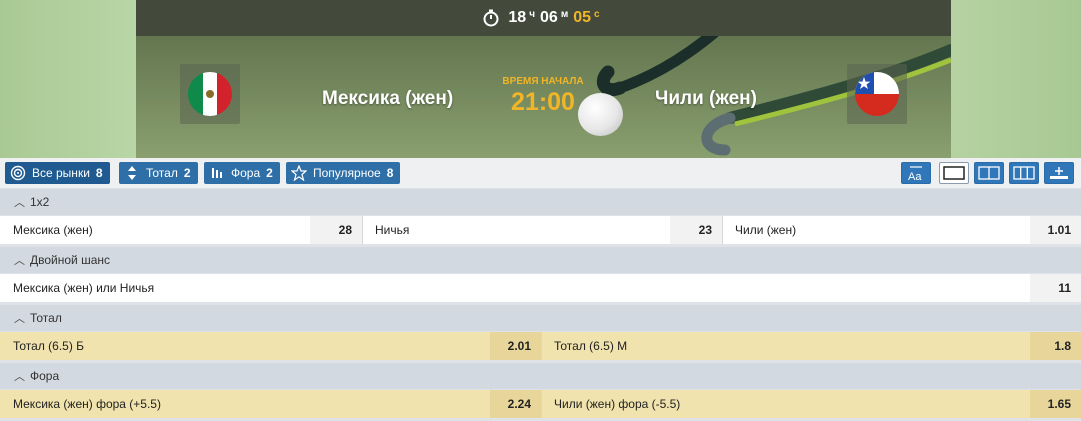  What do you see at coordinates (549, 17) in the screenshot?
I see `timer-minutes: 06` at bounding box center [549, 17].